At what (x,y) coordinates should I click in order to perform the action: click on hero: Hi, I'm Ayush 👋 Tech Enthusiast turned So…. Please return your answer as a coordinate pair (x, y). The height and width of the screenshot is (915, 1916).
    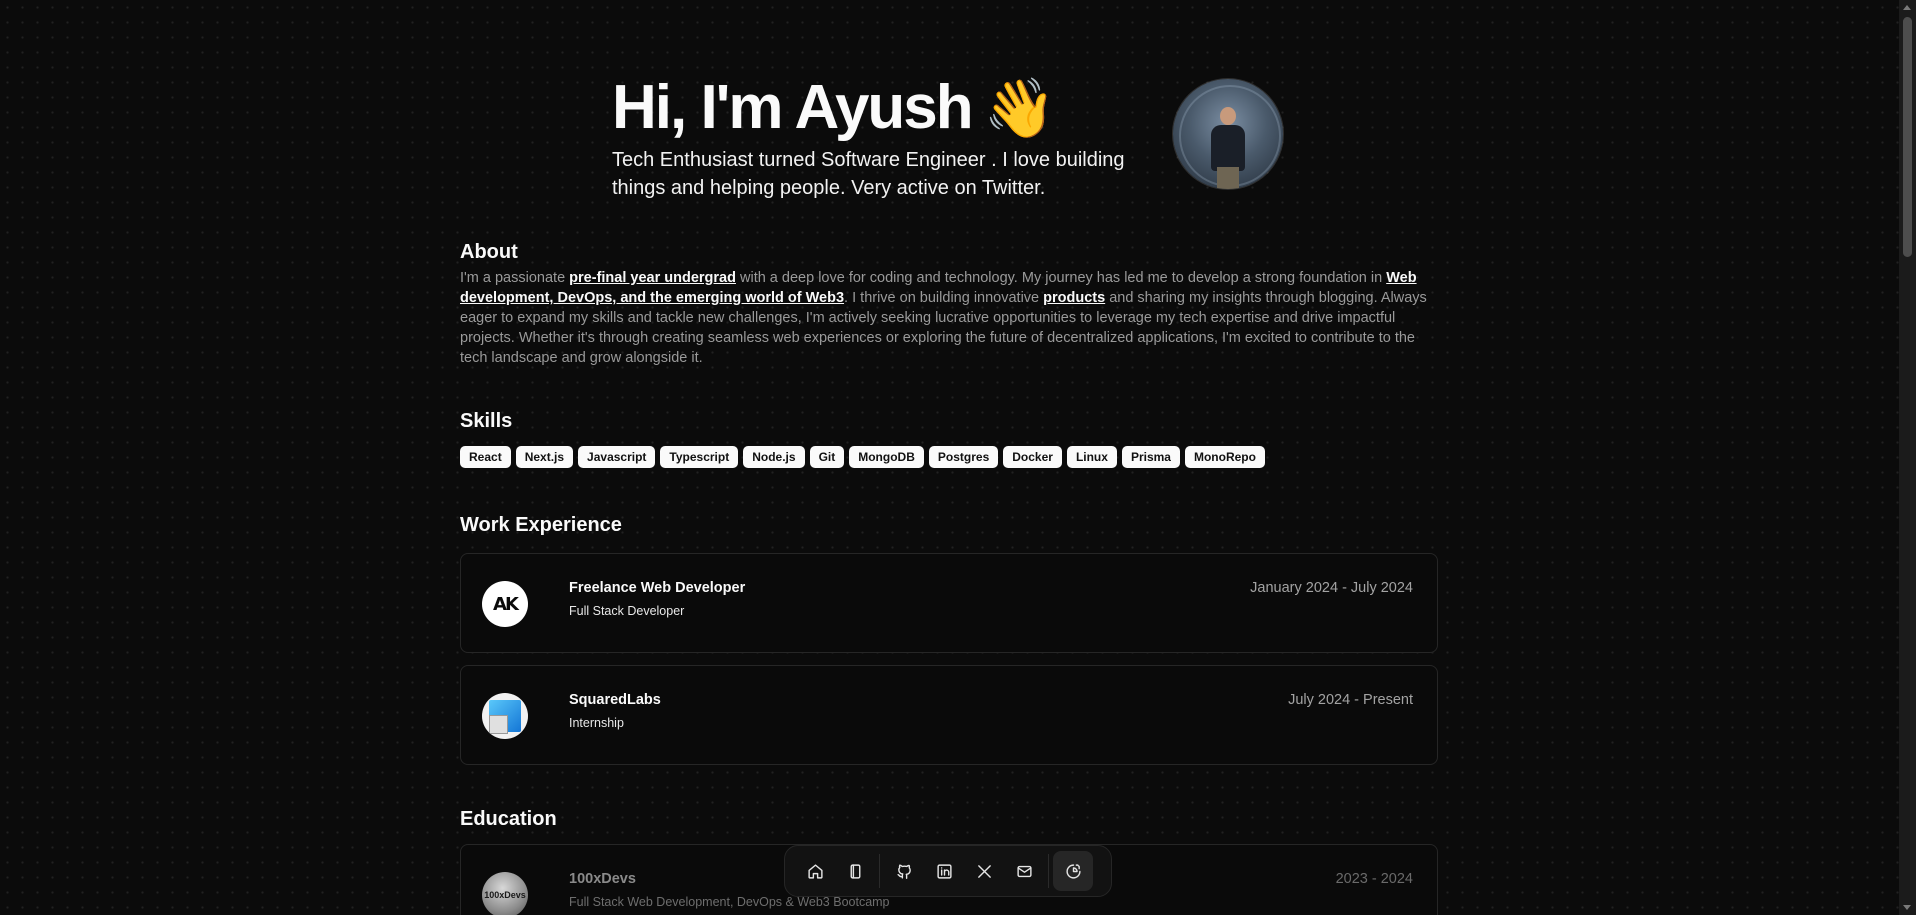
    Looking at the image, I should click on (932, 137).